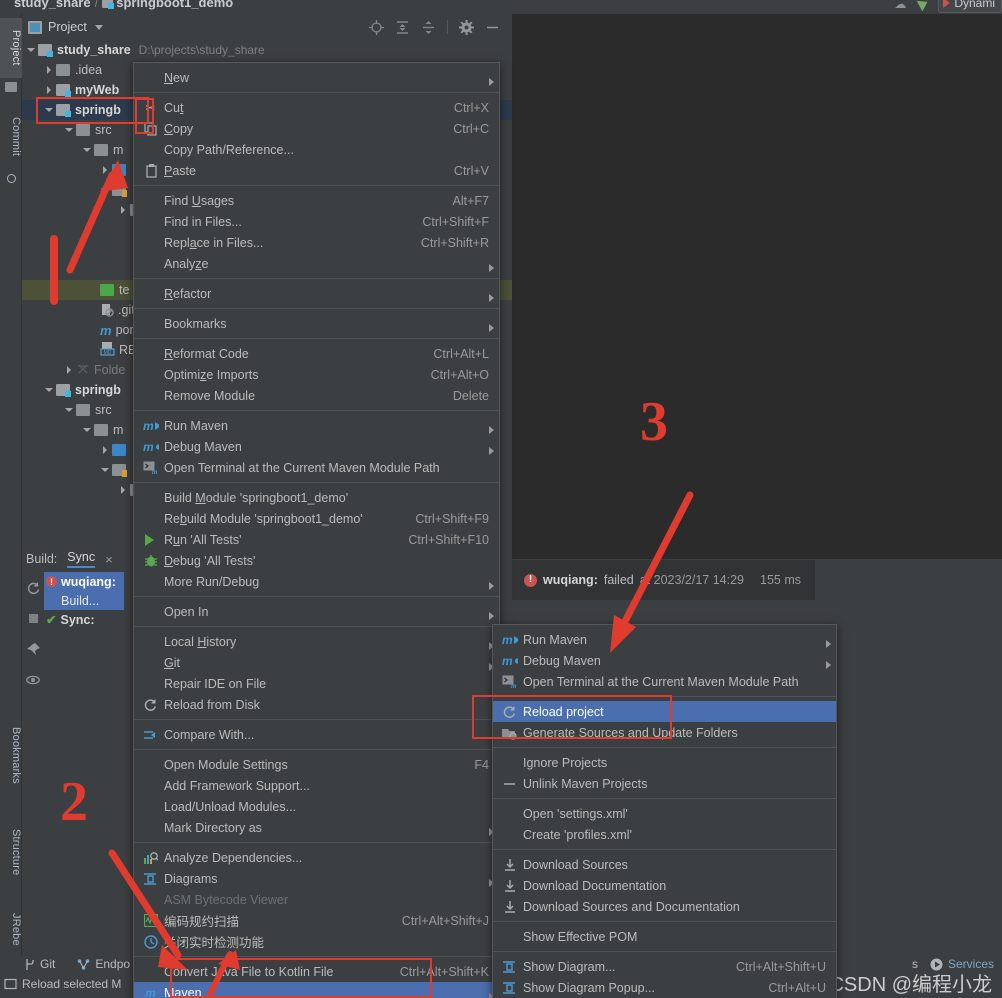  I want to click on menu-item: Show Diagram Popup... Ctrl+Alt+U, so click(664, 987).